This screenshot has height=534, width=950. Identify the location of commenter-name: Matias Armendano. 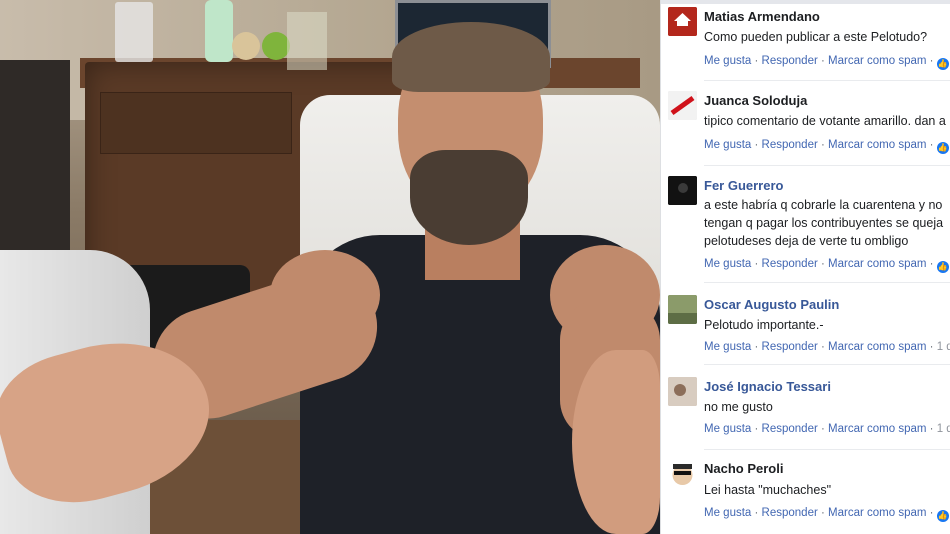
(762, 16).